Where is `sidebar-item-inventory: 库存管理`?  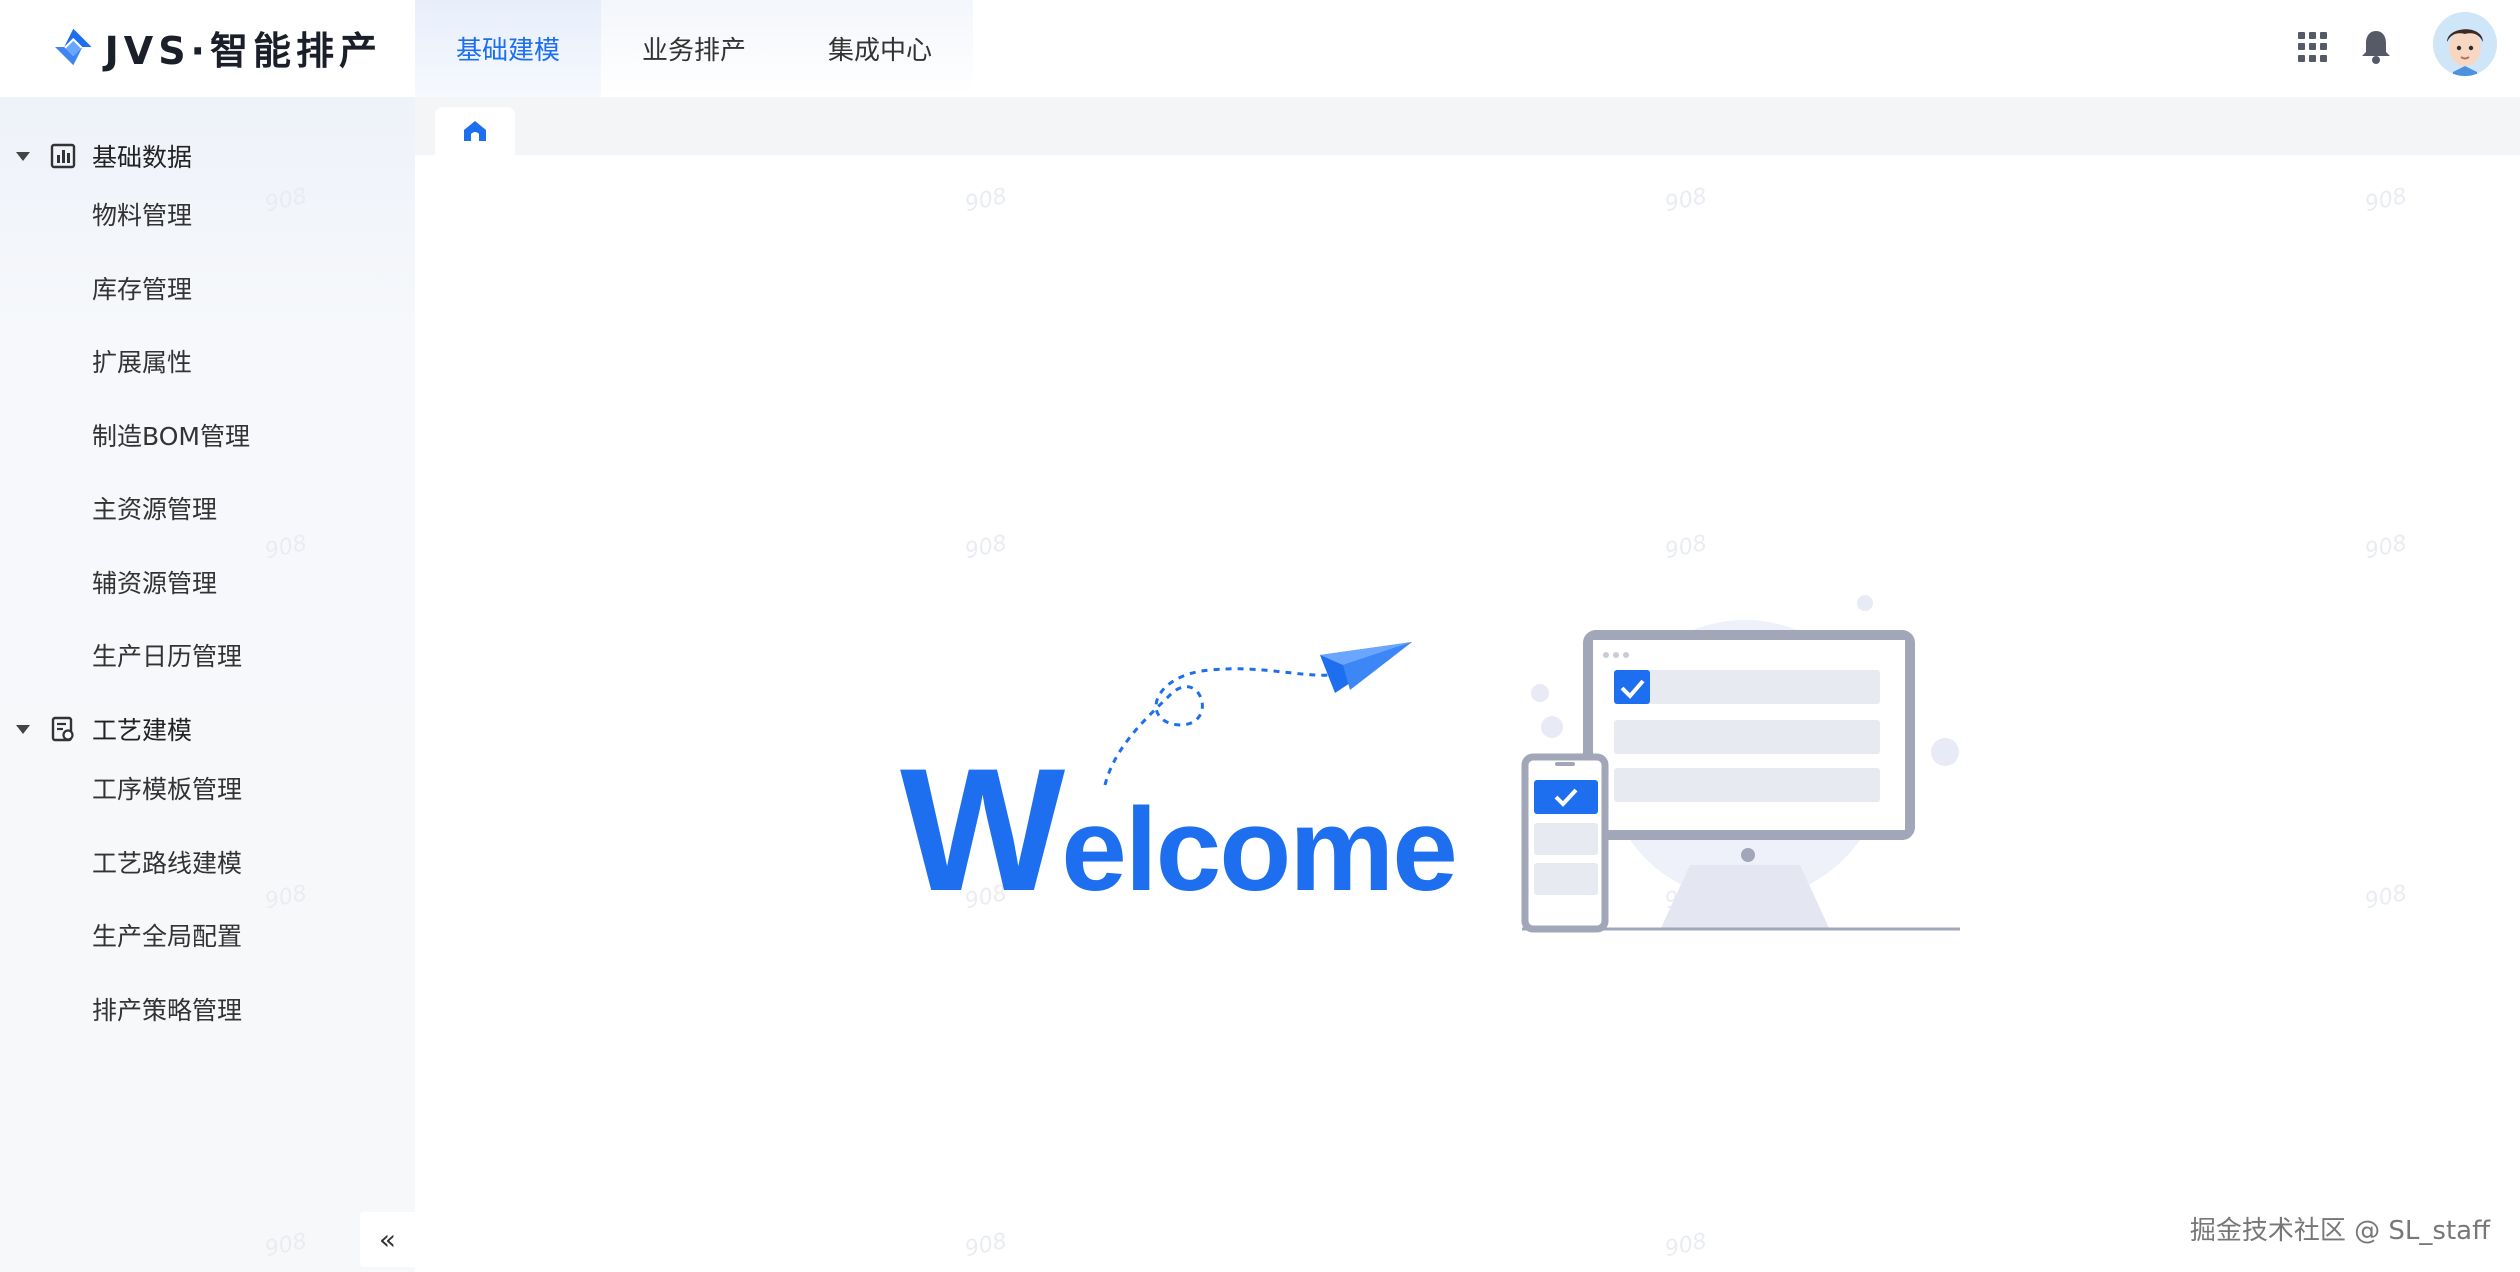
sidebar-item-inventory: 库存管理 is located at coordinates (207, 288).